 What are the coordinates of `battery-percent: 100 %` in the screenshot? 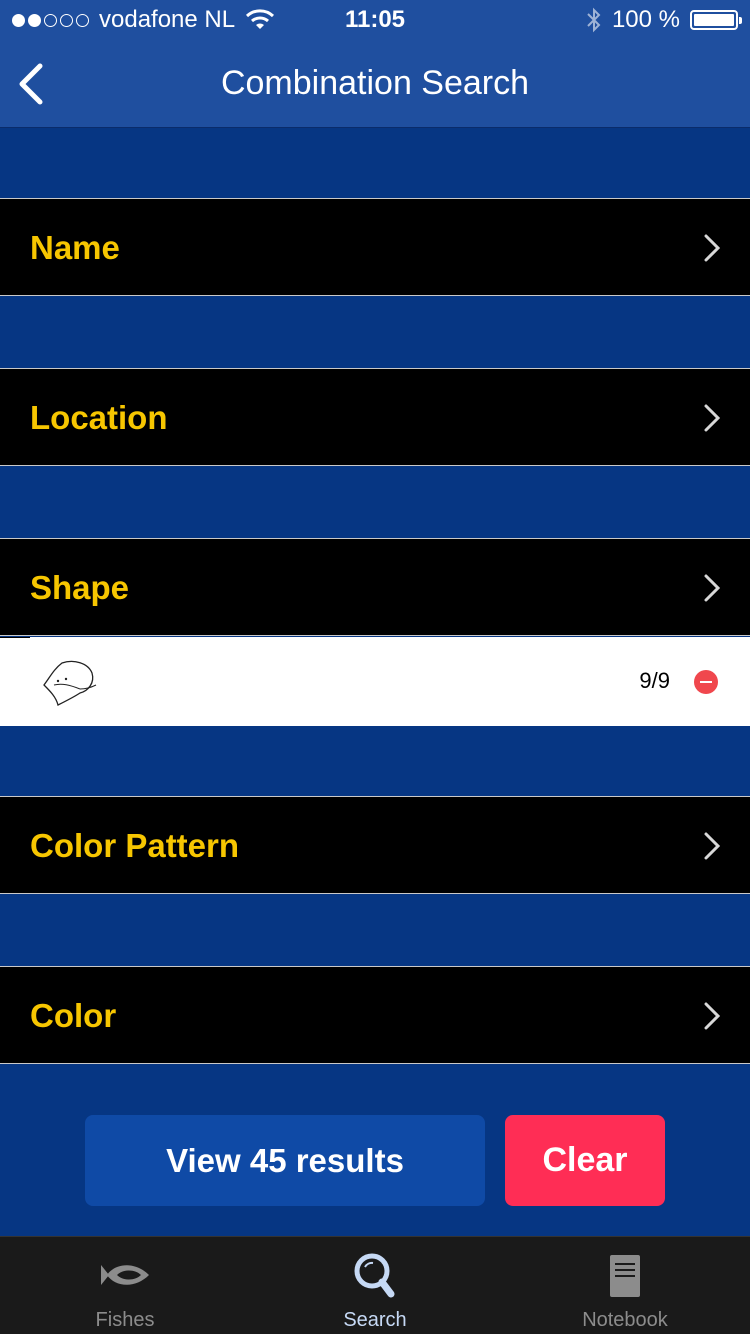 It's located at (645, 19).